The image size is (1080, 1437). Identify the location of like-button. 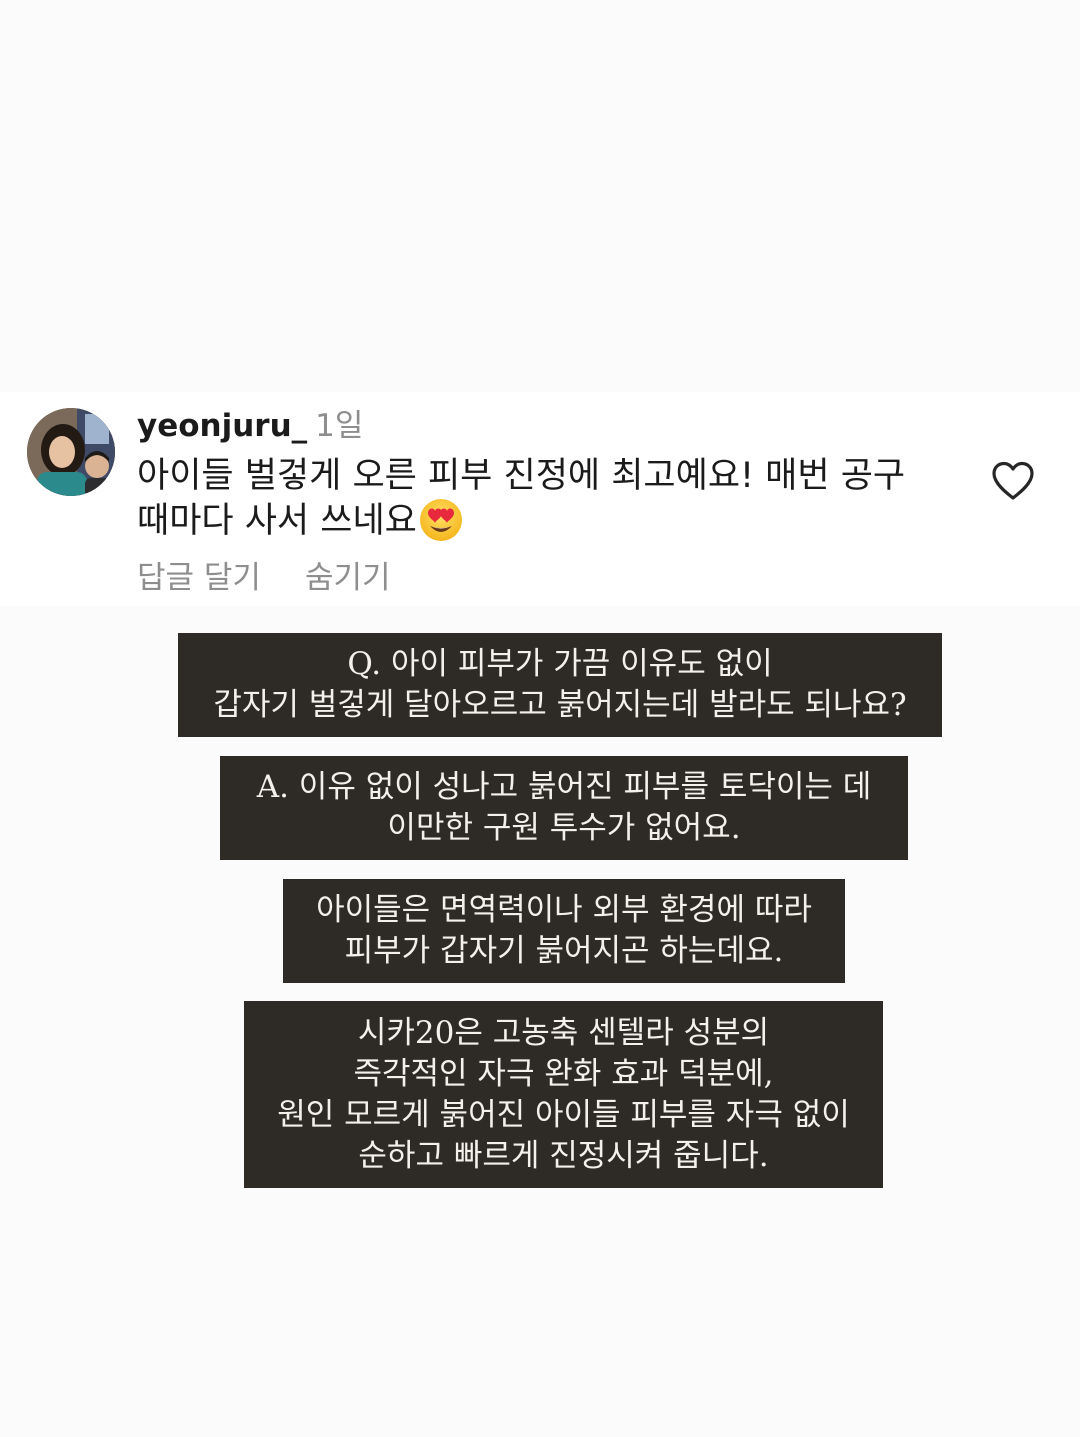
(1013, 481).